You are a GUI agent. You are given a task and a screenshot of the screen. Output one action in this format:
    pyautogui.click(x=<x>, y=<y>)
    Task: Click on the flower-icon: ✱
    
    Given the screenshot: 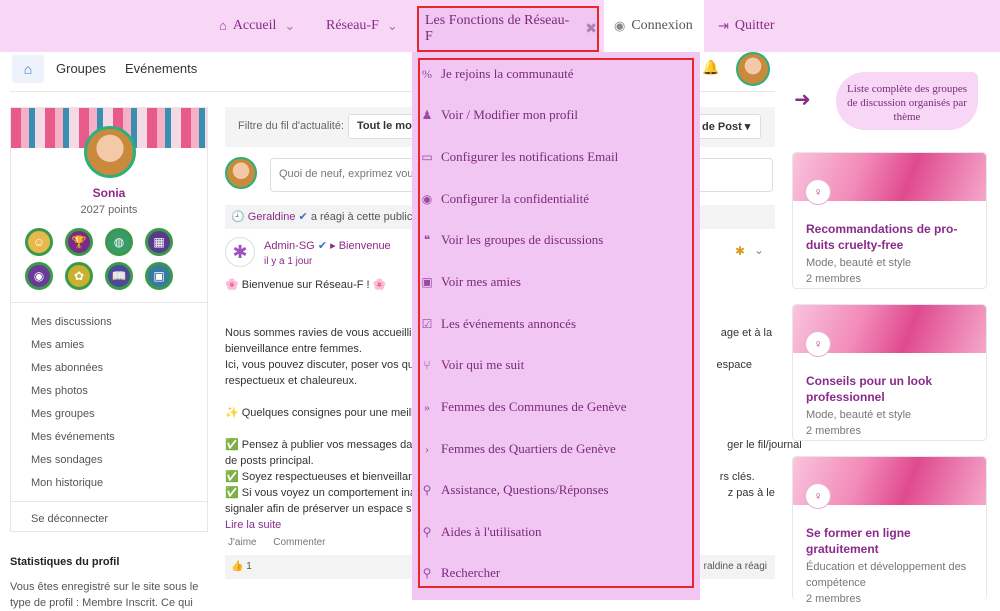 What is the action you would take?
    pyautogui.click(x=740, y=251)
    